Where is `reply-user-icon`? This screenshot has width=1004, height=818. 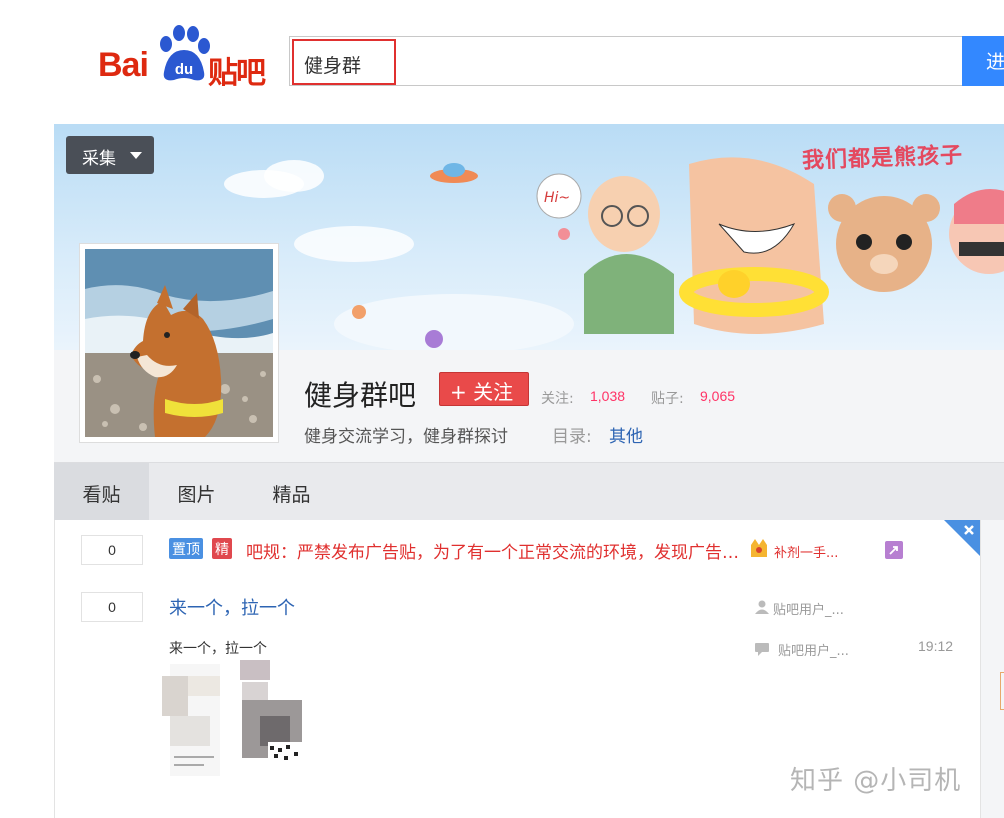
reply-user-icon is located at coordinates (762, 649).